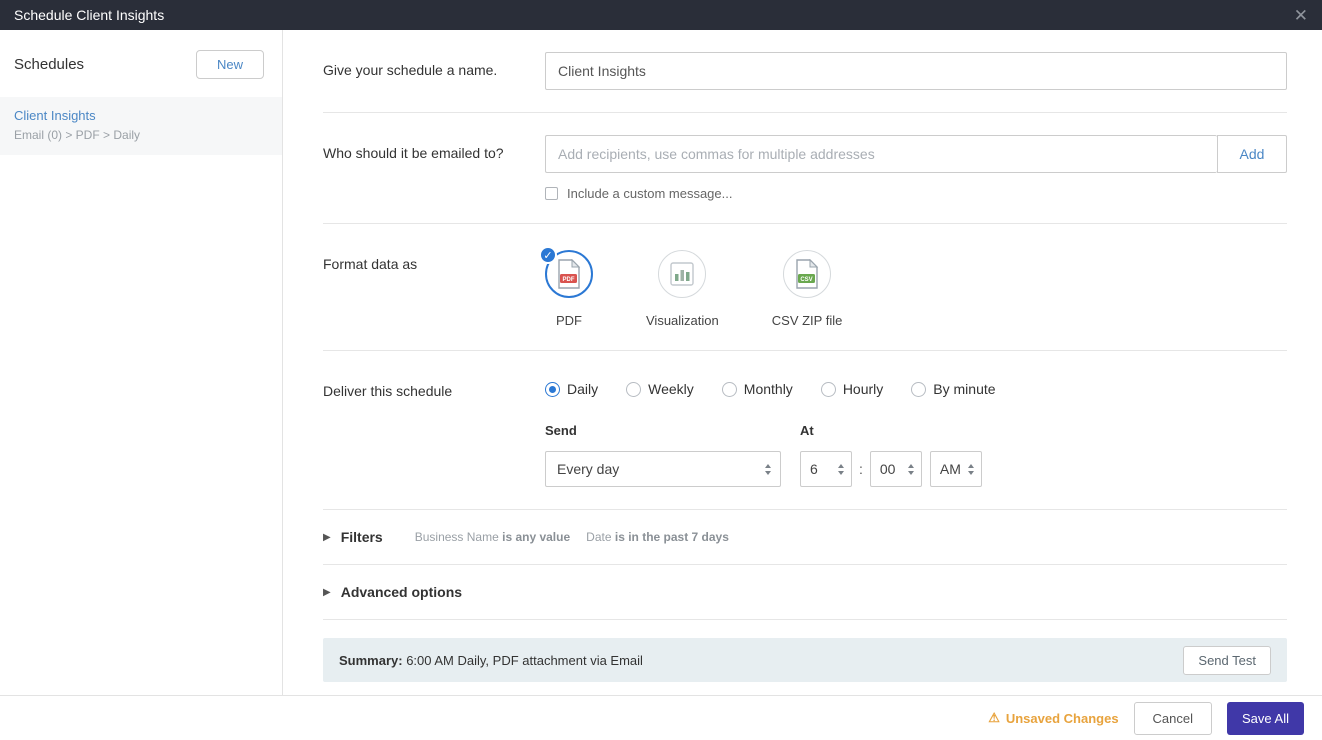 Image resolution: width=1322 pixels, height=740 pixels. Describe the element at coordinates (141, 63) in the screenshot. I see `sidebar-header: Schedules New` at that location.